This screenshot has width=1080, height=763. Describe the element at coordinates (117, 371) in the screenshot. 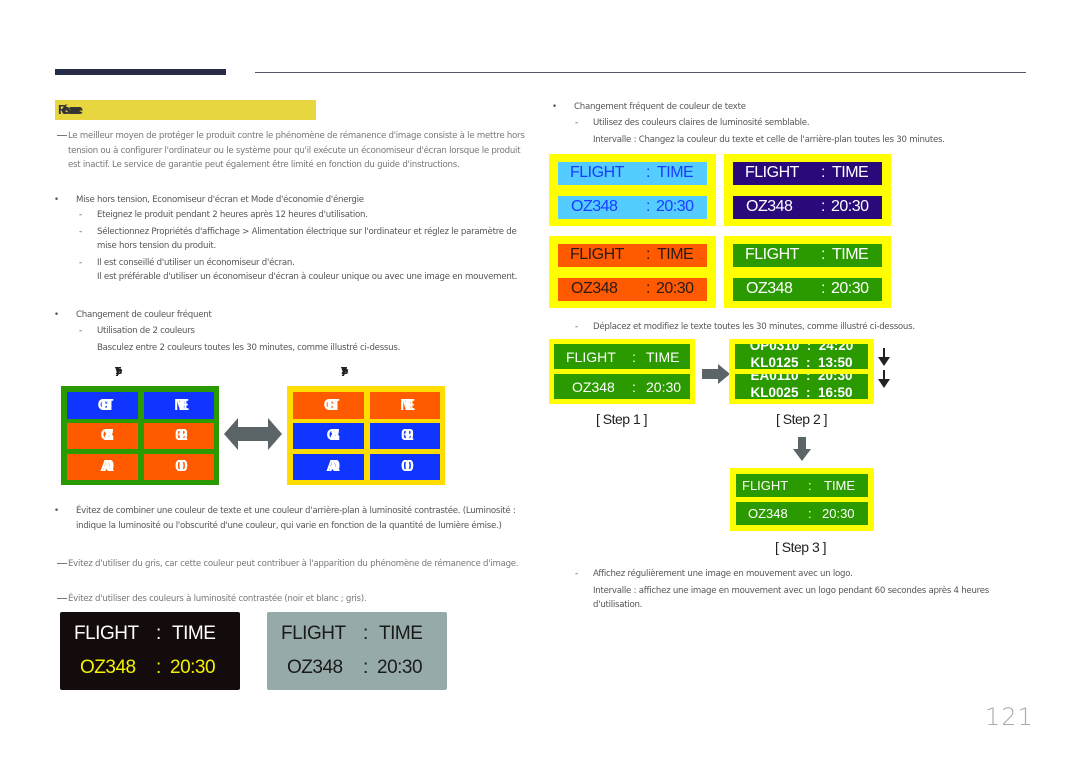

I see `type1-label: Type 1` at that location.